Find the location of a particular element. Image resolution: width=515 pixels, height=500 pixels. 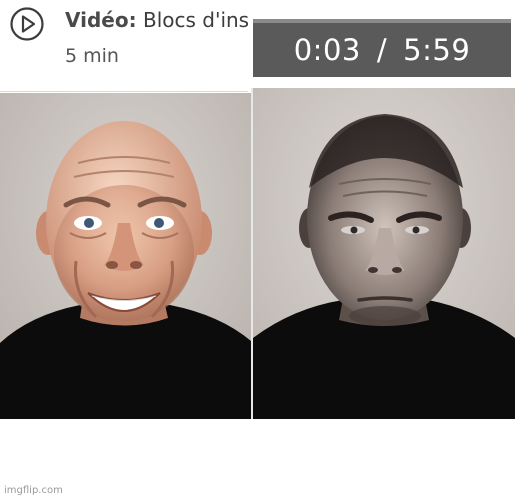

time-display: 0:03 / 5:59 is located at coordinates (382, 50).